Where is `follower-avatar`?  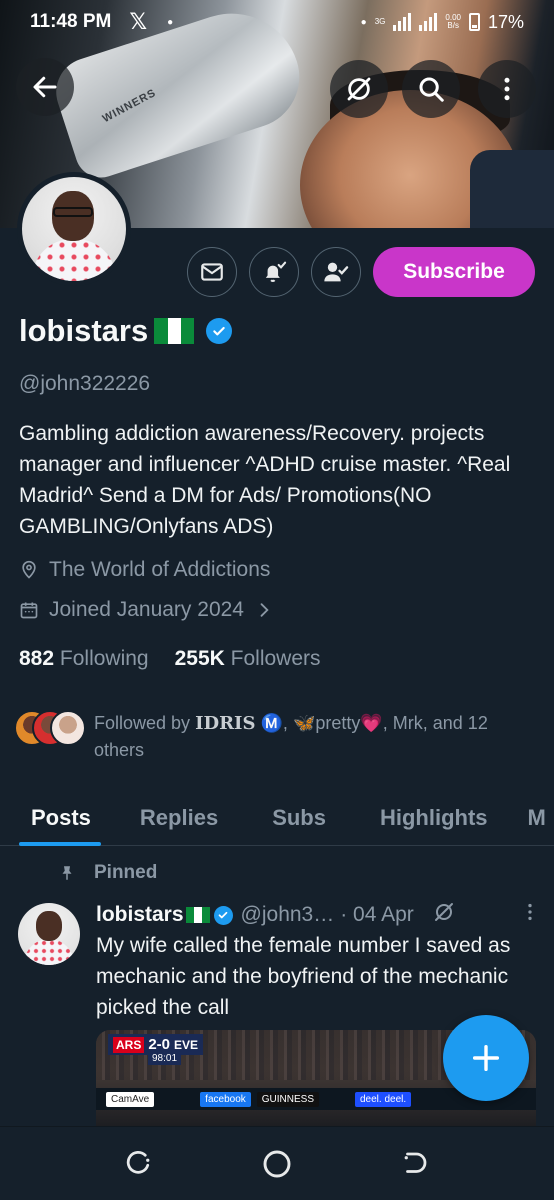 follower-avatar is located at coordinates (68, 728).